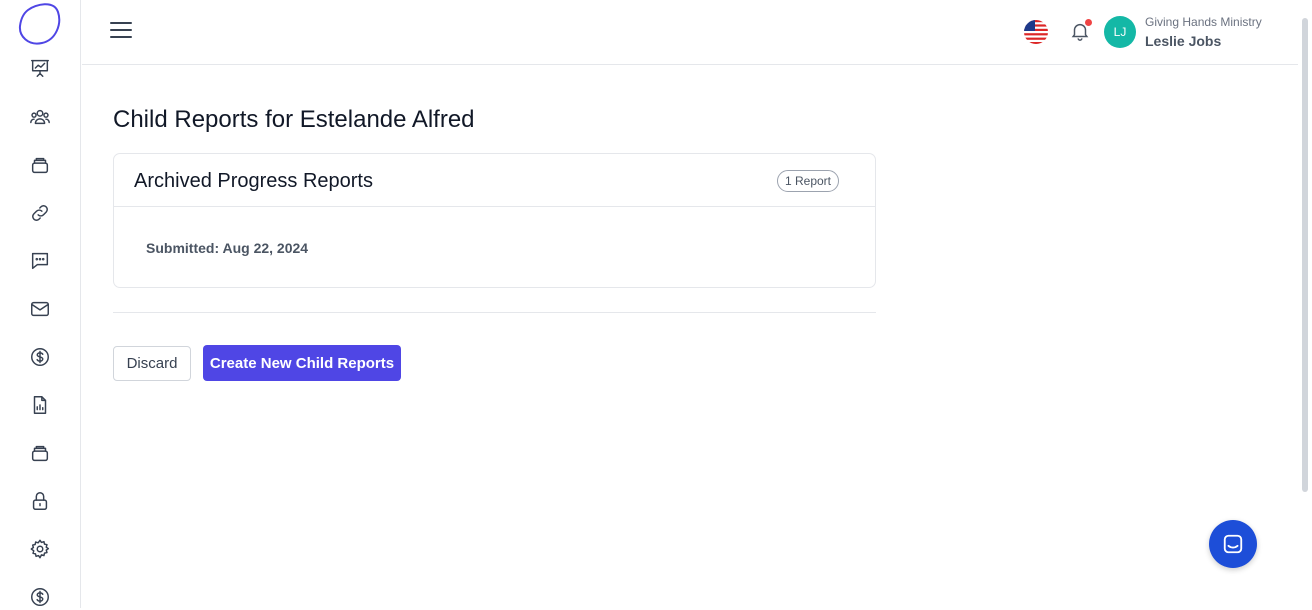 The width and height of the screenshot is (1312, 610). What do you see at coordinates (494, 312) in the screenshot?
I see `divider` at bounding box center [494, 312].